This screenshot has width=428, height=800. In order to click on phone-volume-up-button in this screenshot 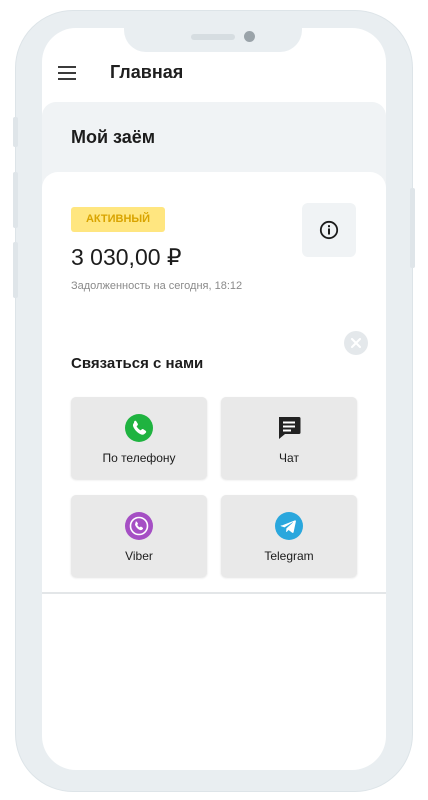, I will do `click(15, 200)`.